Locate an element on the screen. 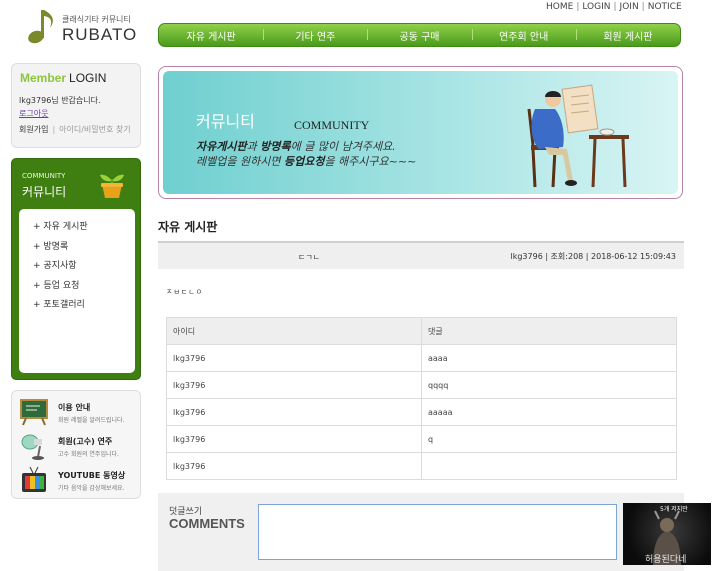 The image size is (720, 571). usage-guide-title: 이용 안내 is located at coordinates (74, 407).